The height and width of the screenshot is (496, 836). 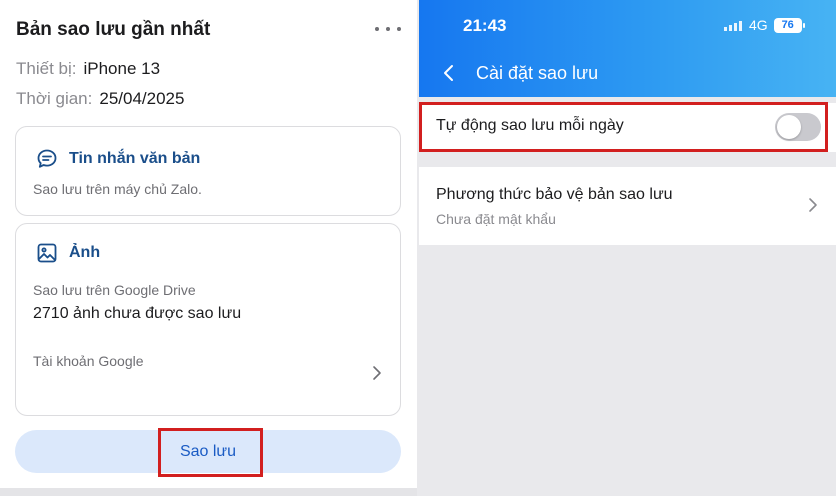 I want to click on chat-bubble-icon, so click(x=47, y=159).